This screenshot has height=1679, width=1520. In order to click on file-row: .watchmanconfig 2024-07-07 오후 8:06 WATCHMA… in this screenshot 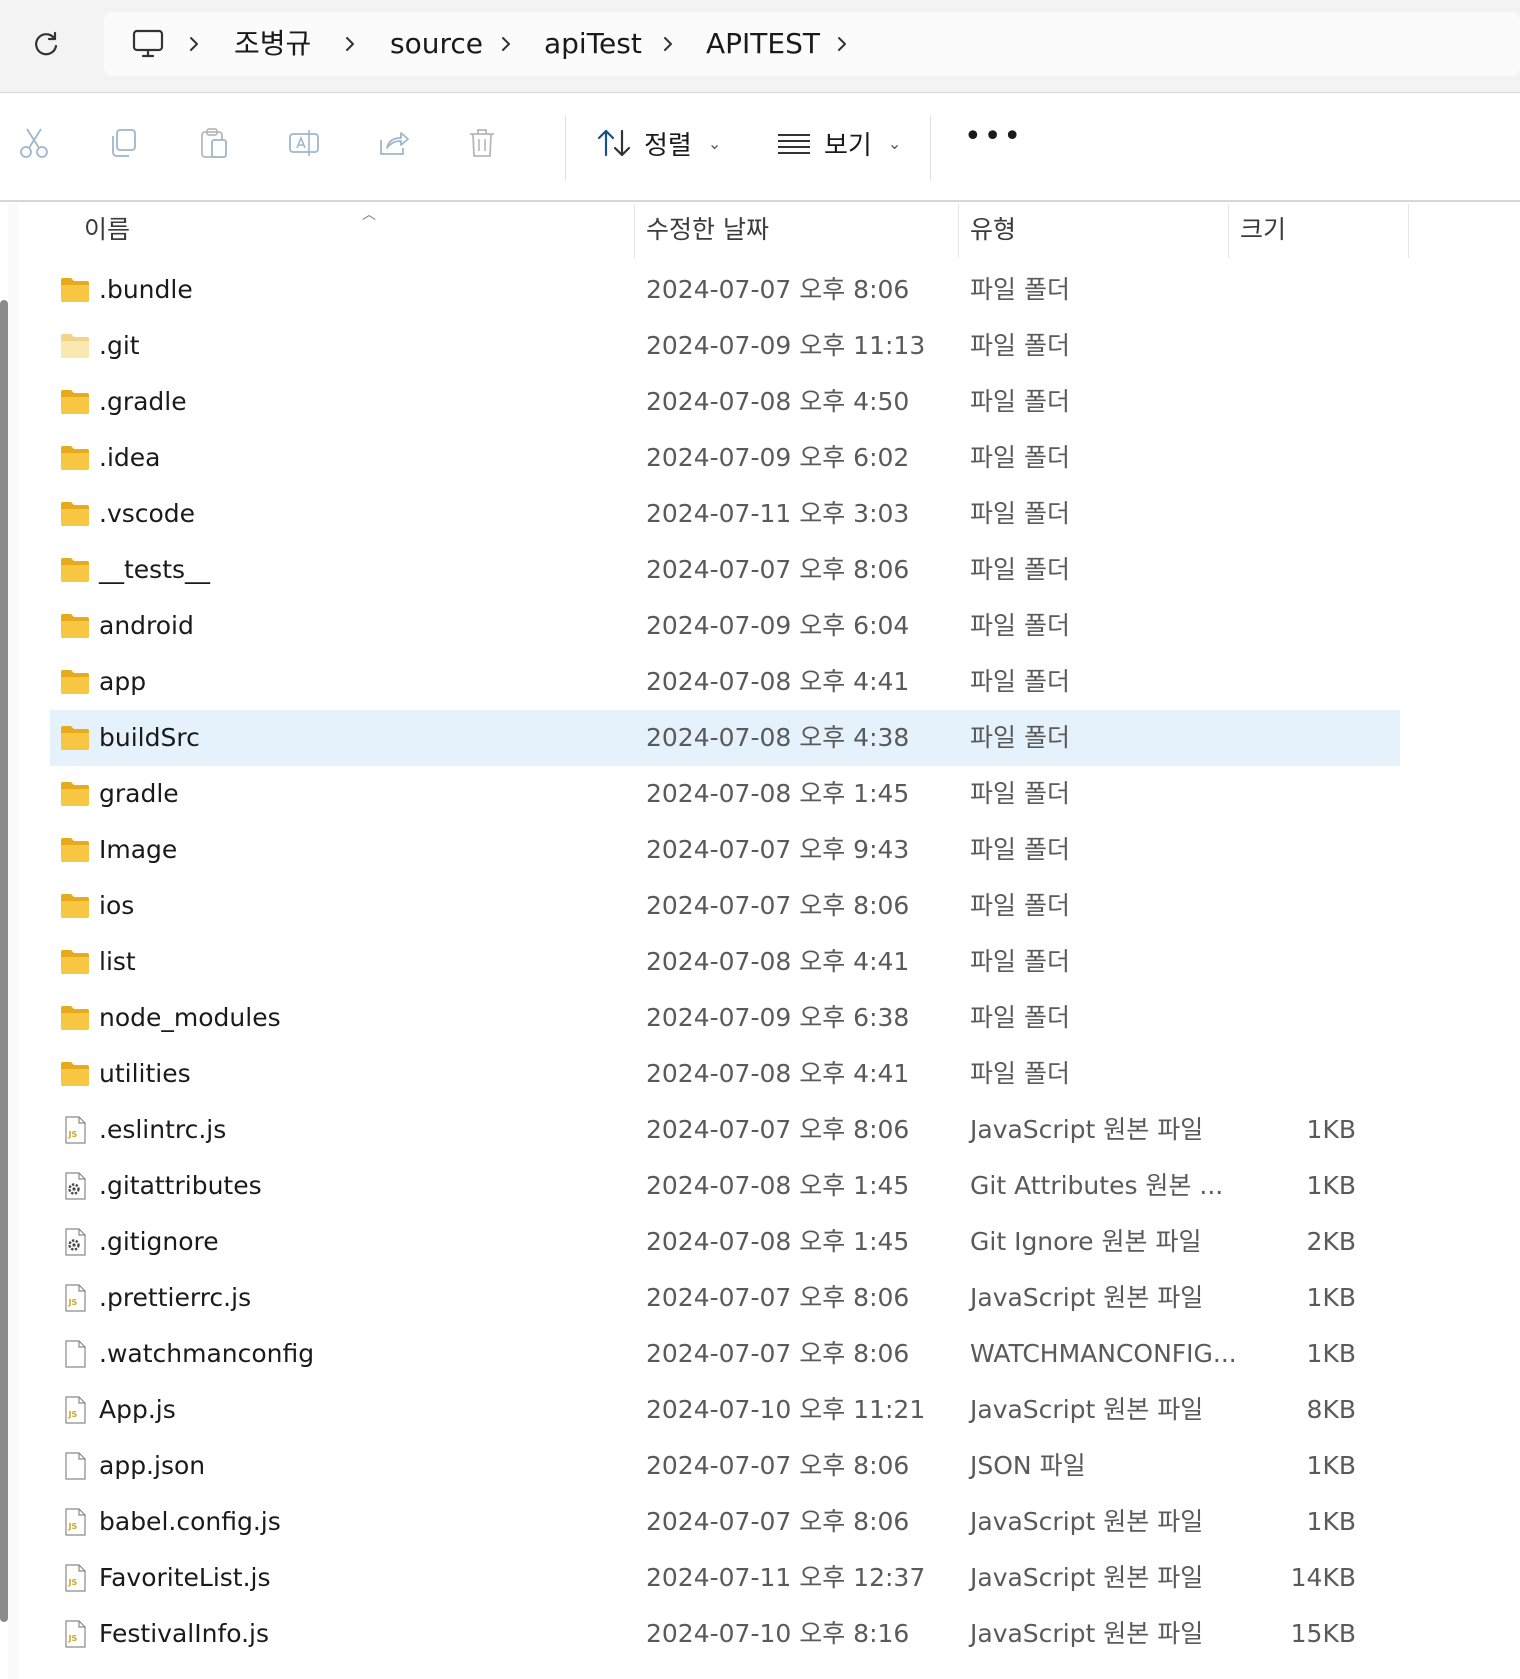, I will do `click(725, 1354)`.